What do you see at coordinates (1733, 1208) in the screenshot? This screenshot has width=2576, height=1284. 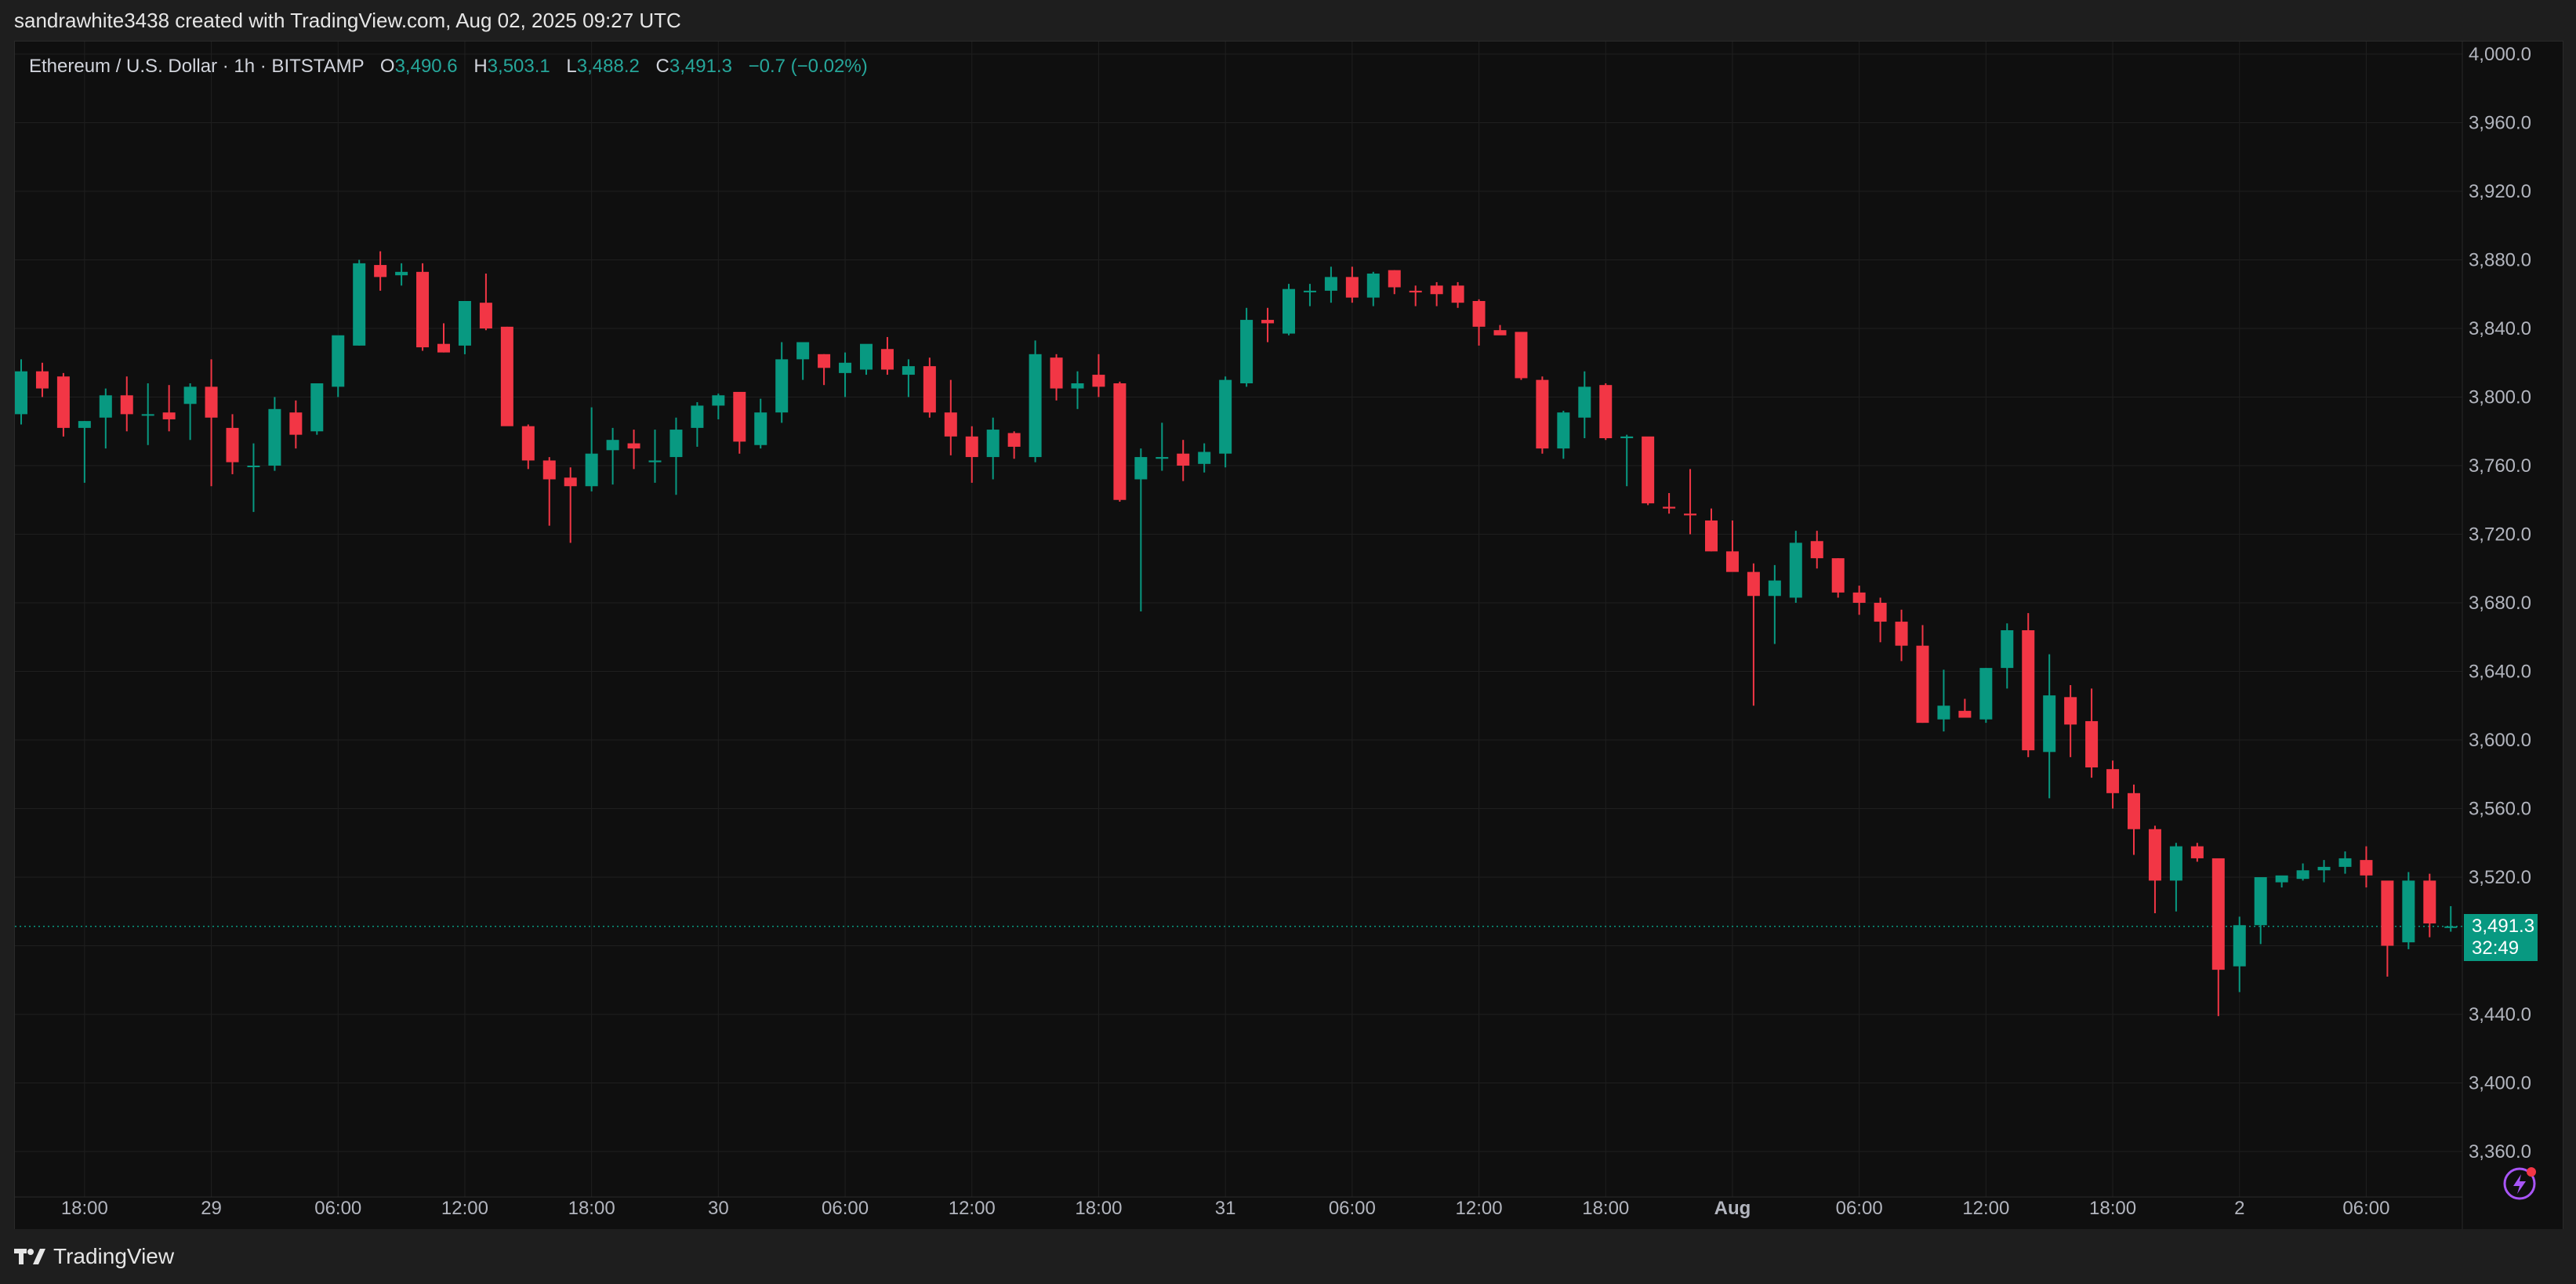 I see `x-tick-label: Aug` at bounding box center [1733, 1208].